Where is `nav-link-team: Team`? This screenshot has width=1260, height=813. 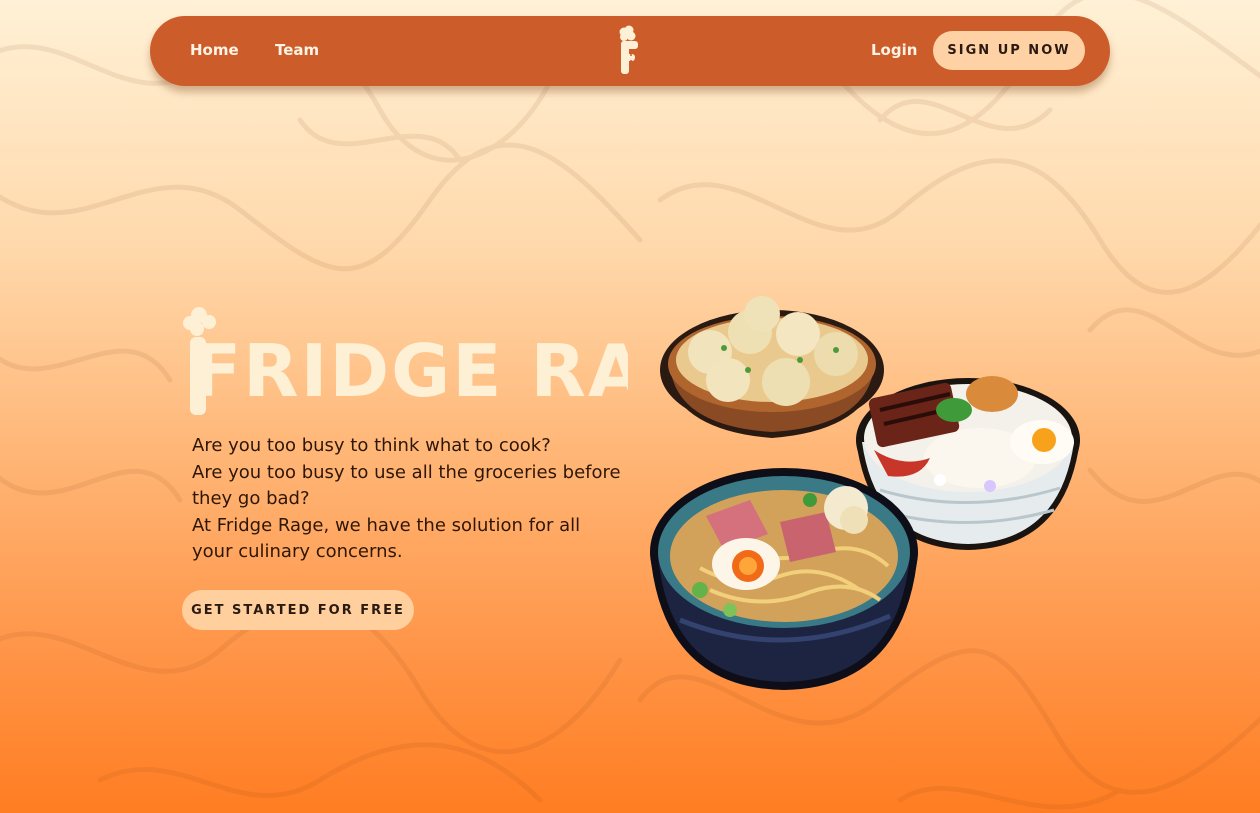
nav-link-team: Team is located at coordinates (297, 50).